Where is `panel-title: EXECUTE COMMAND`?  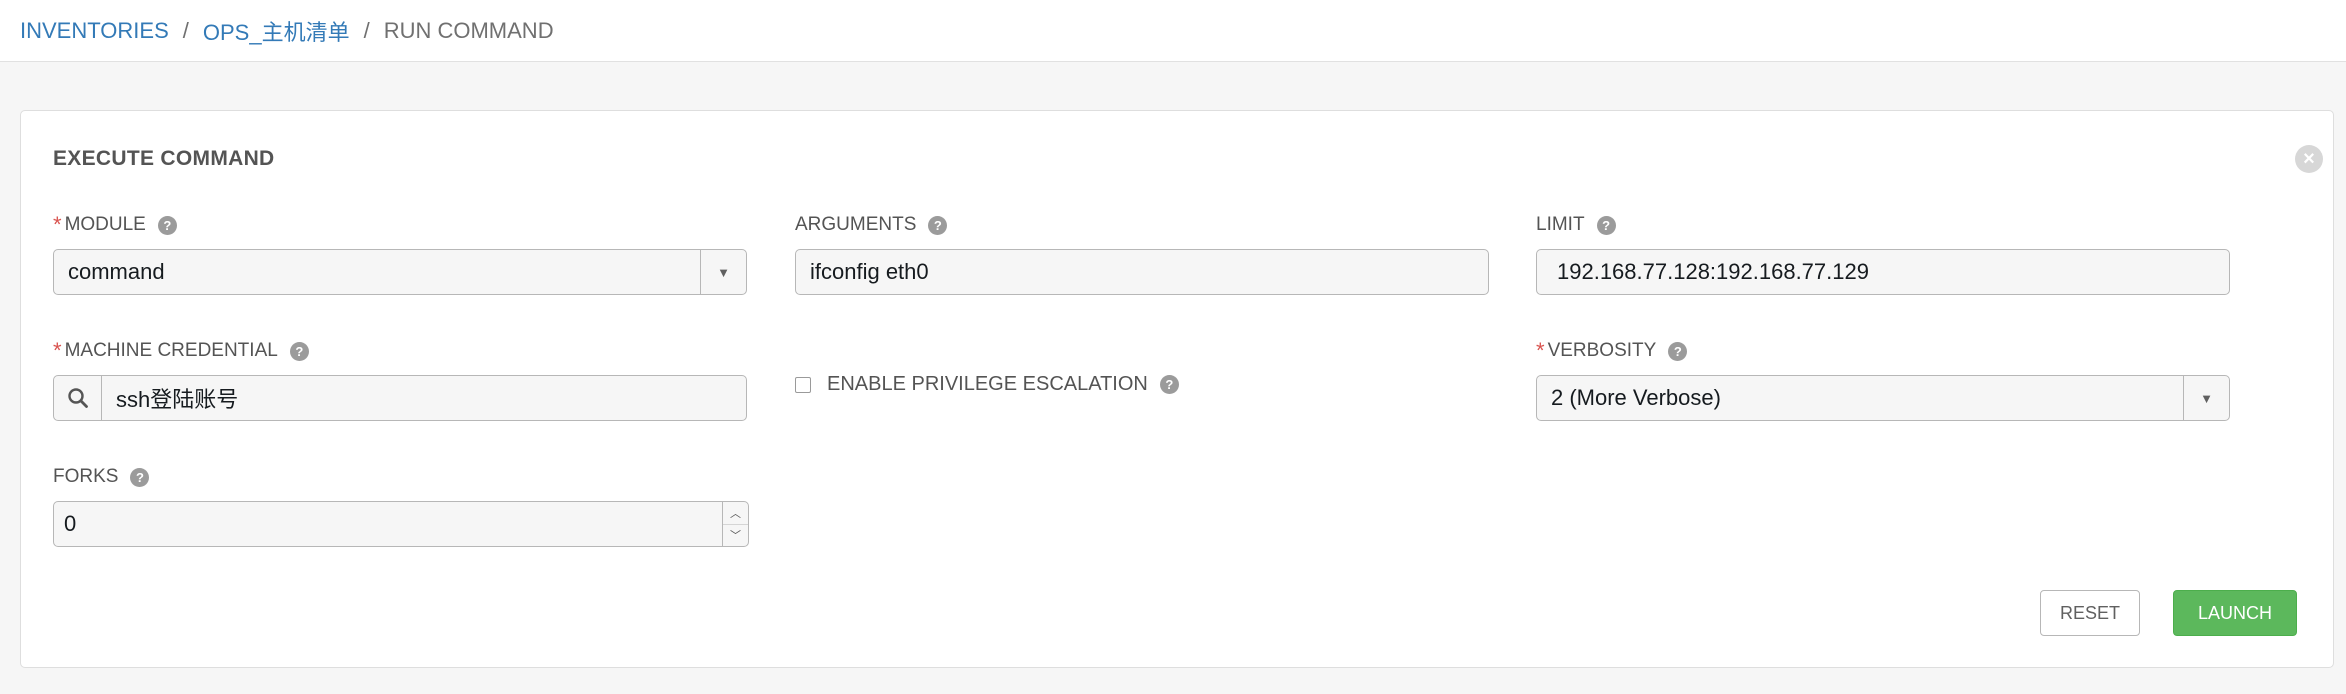 panel-title: EXECUTE COMMAND is located at coordinates (164, 158).